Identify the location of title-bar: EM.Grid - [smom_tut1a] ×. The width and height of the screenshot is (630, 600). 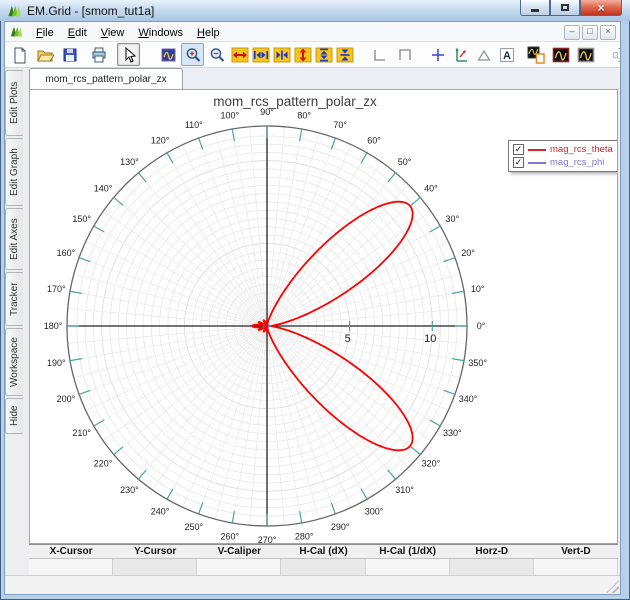
(315, 10).